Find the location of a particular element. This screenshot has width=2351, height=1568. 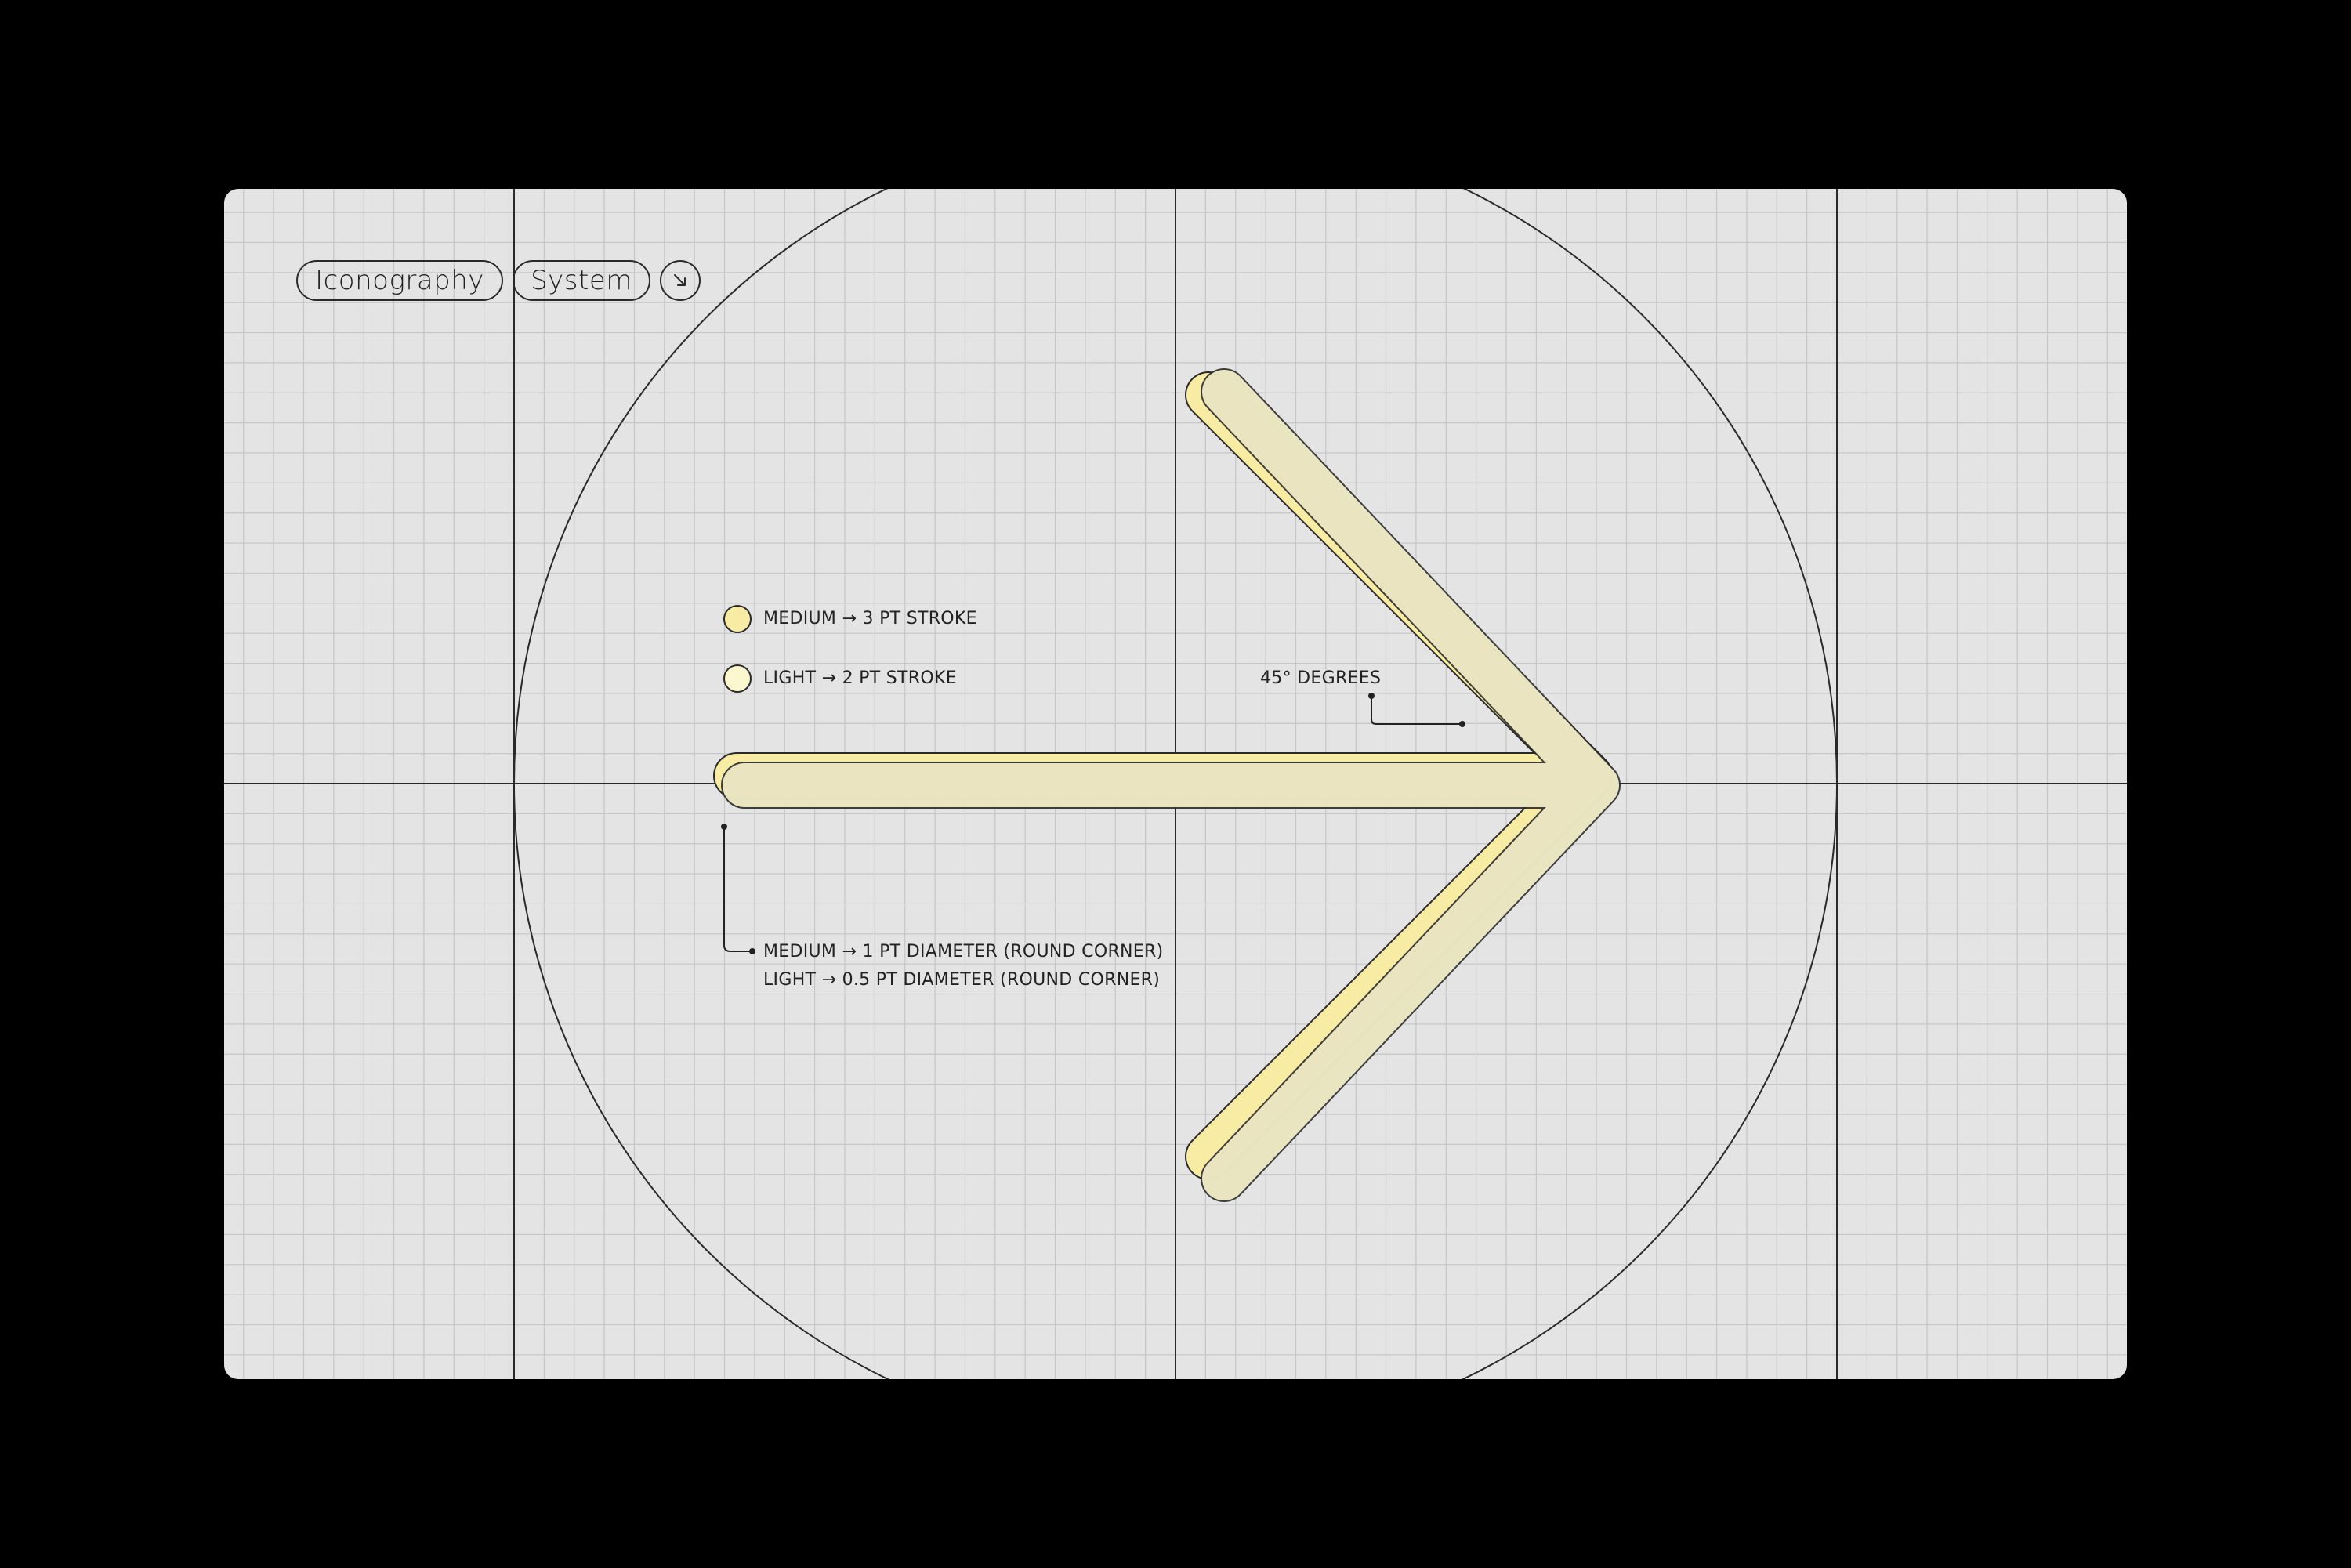

arrow-button is located at coordinates (680, 280).